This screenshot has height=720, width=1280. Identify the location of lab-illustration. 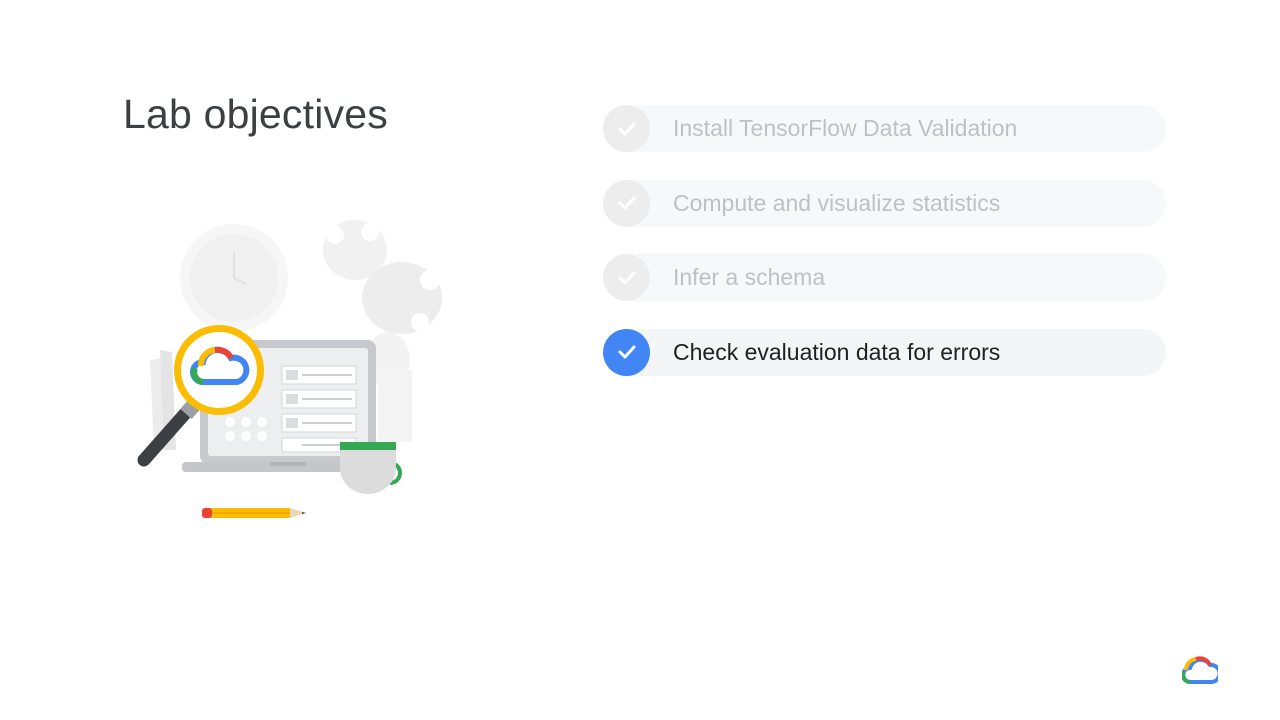
(289, 369).